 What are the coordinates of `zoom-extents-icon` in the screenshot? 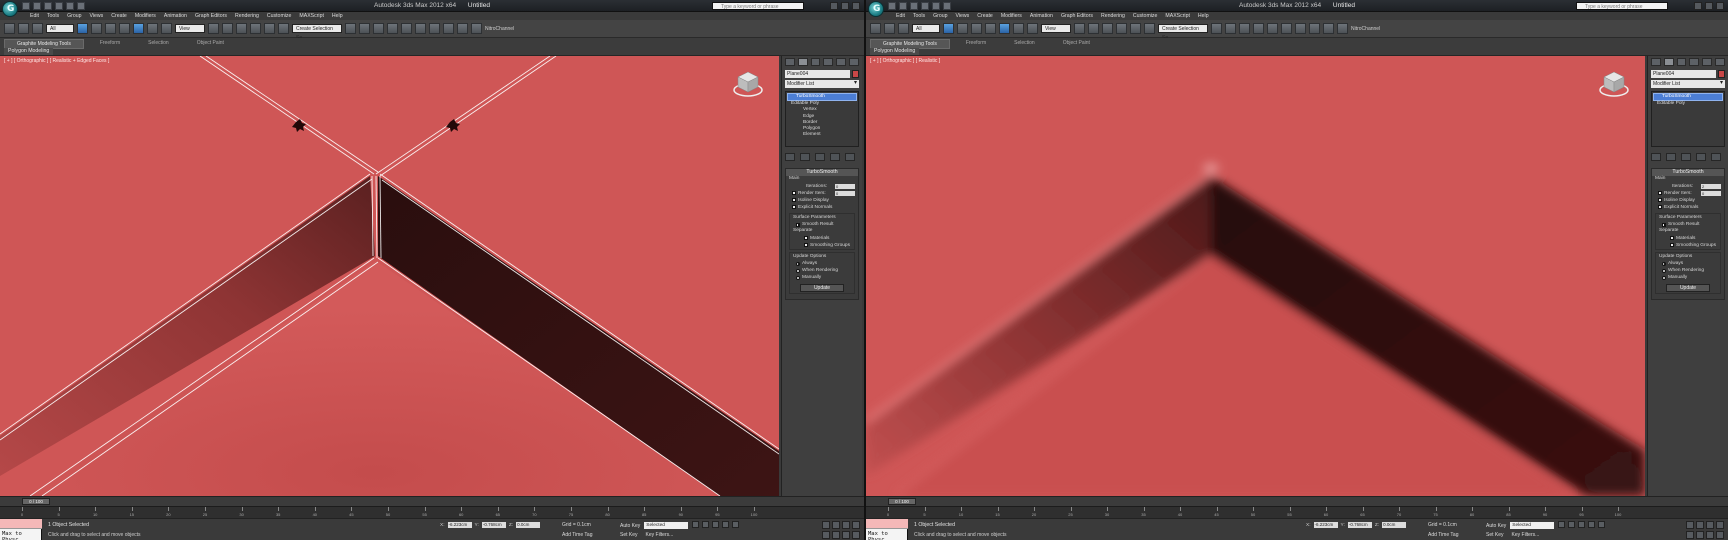 It's located at (846, 525).